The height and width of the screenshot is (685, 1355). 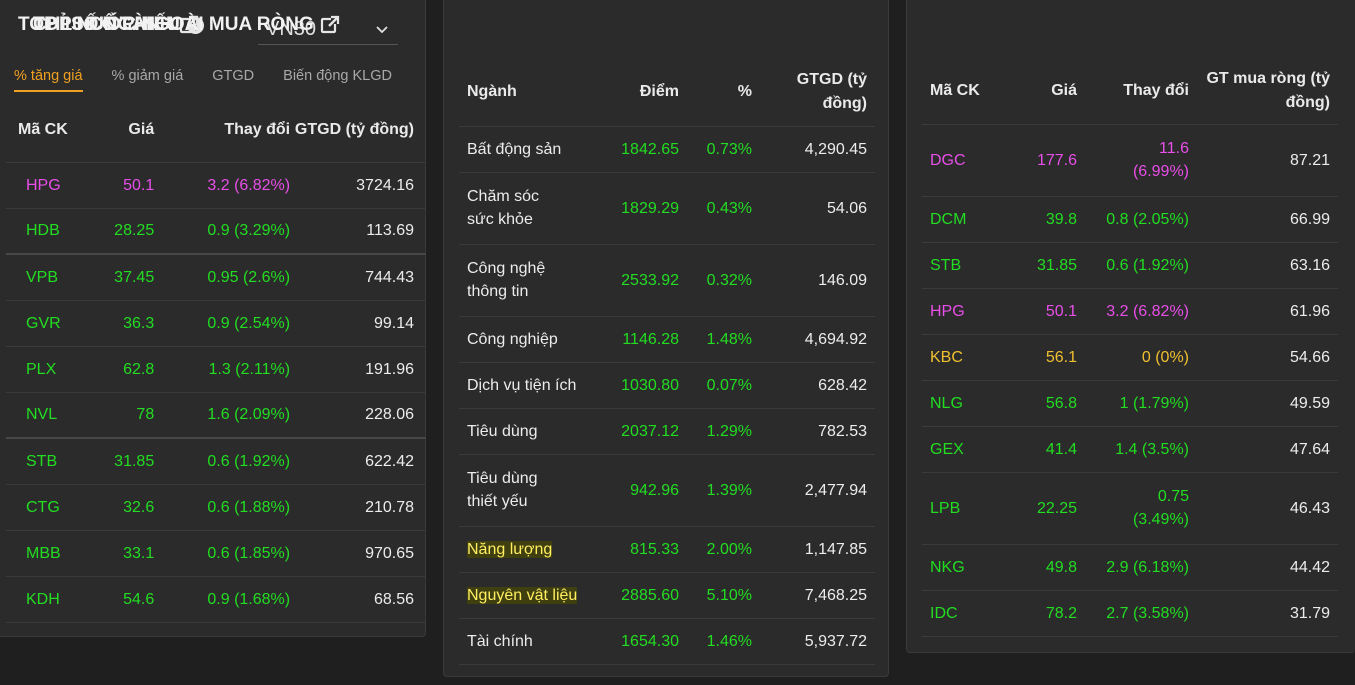 I want to click on chevron-down-icon, so click(x=382, y=29).